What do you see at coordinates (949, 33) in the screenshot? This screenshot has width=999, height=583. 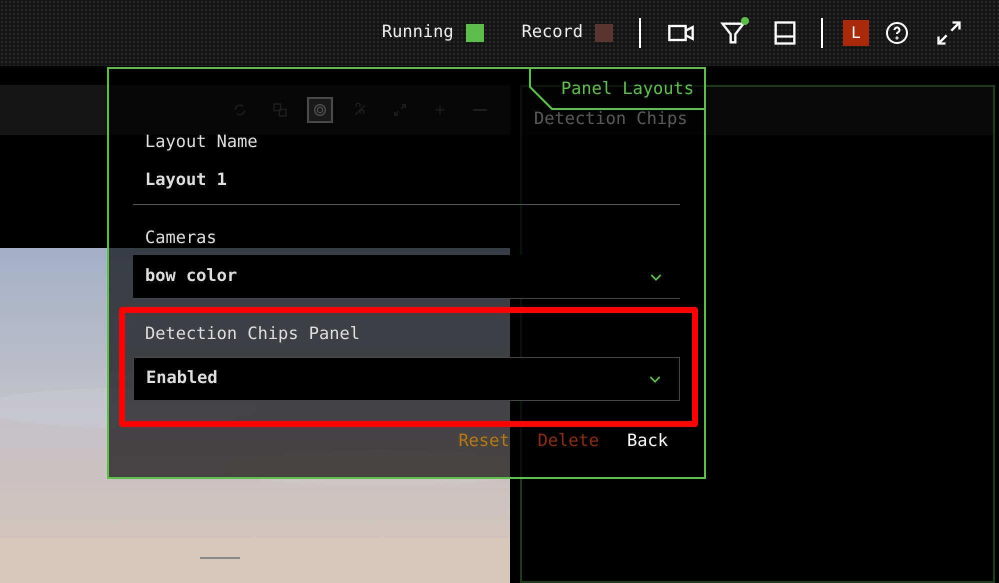 I see `fullscreen-icon` at bounding box center [949, 33].